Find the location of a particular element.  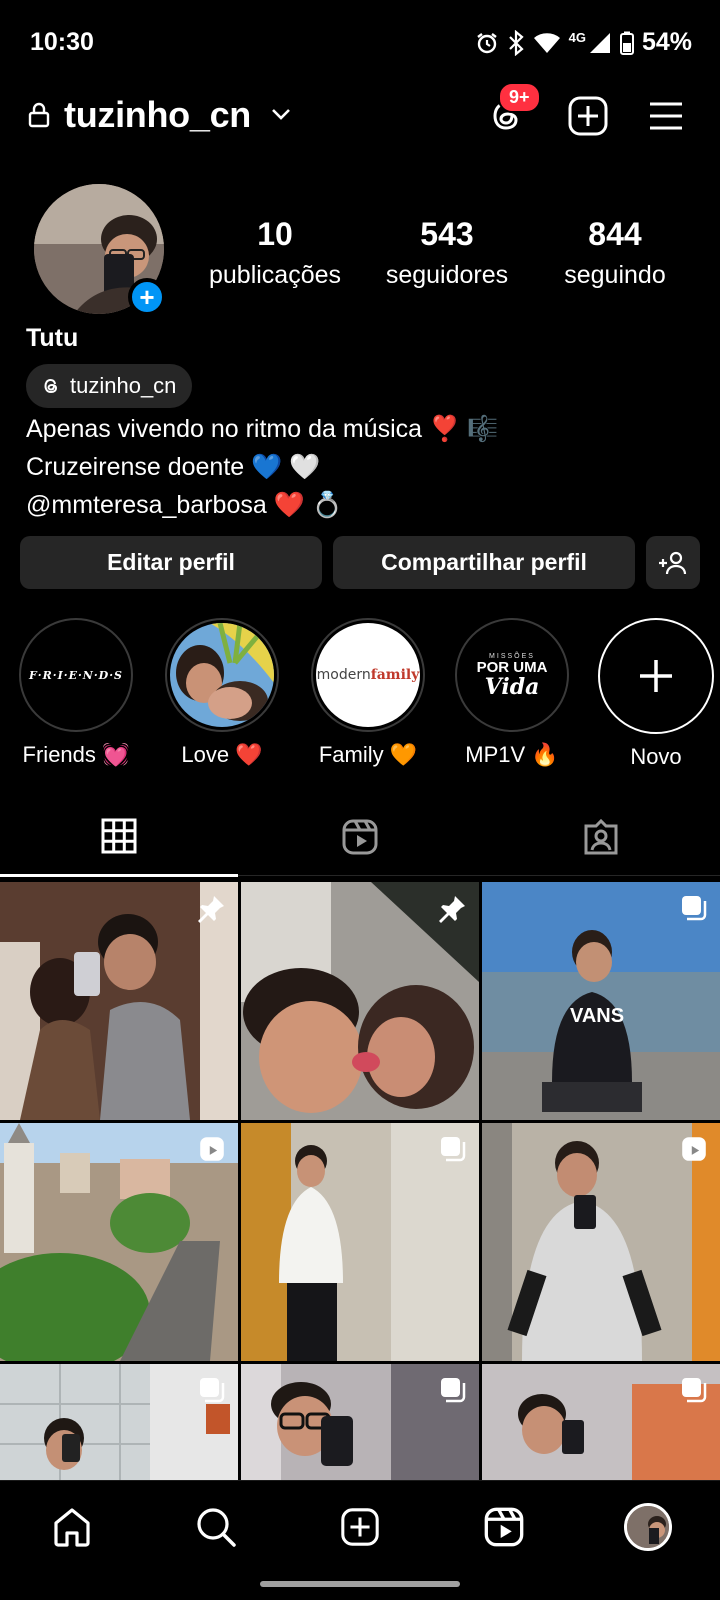

chevron-down-icon is located at coordinates (281, 114).